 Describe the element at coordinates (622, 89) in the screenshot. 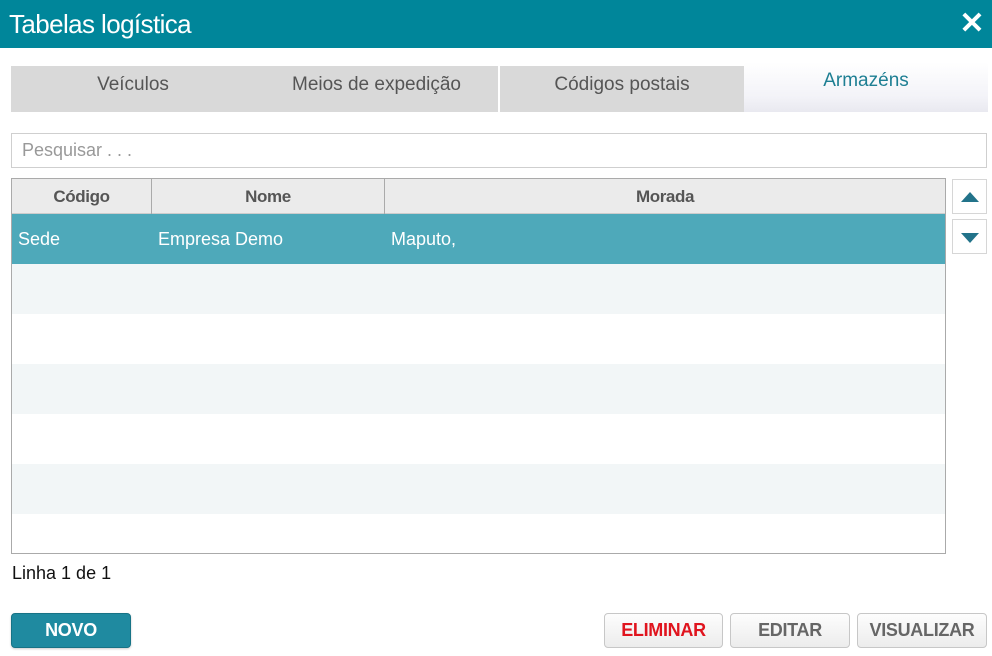

I see `tab-codigos-postais: Códigos postais` at that location.